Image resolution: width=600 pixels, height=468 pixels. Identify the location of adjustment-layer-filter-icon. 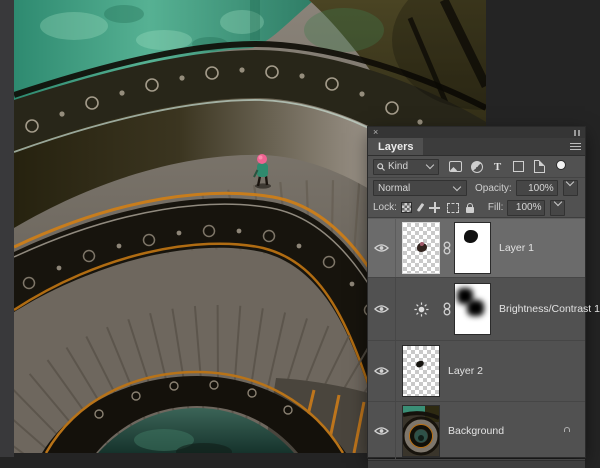
(476, 166).